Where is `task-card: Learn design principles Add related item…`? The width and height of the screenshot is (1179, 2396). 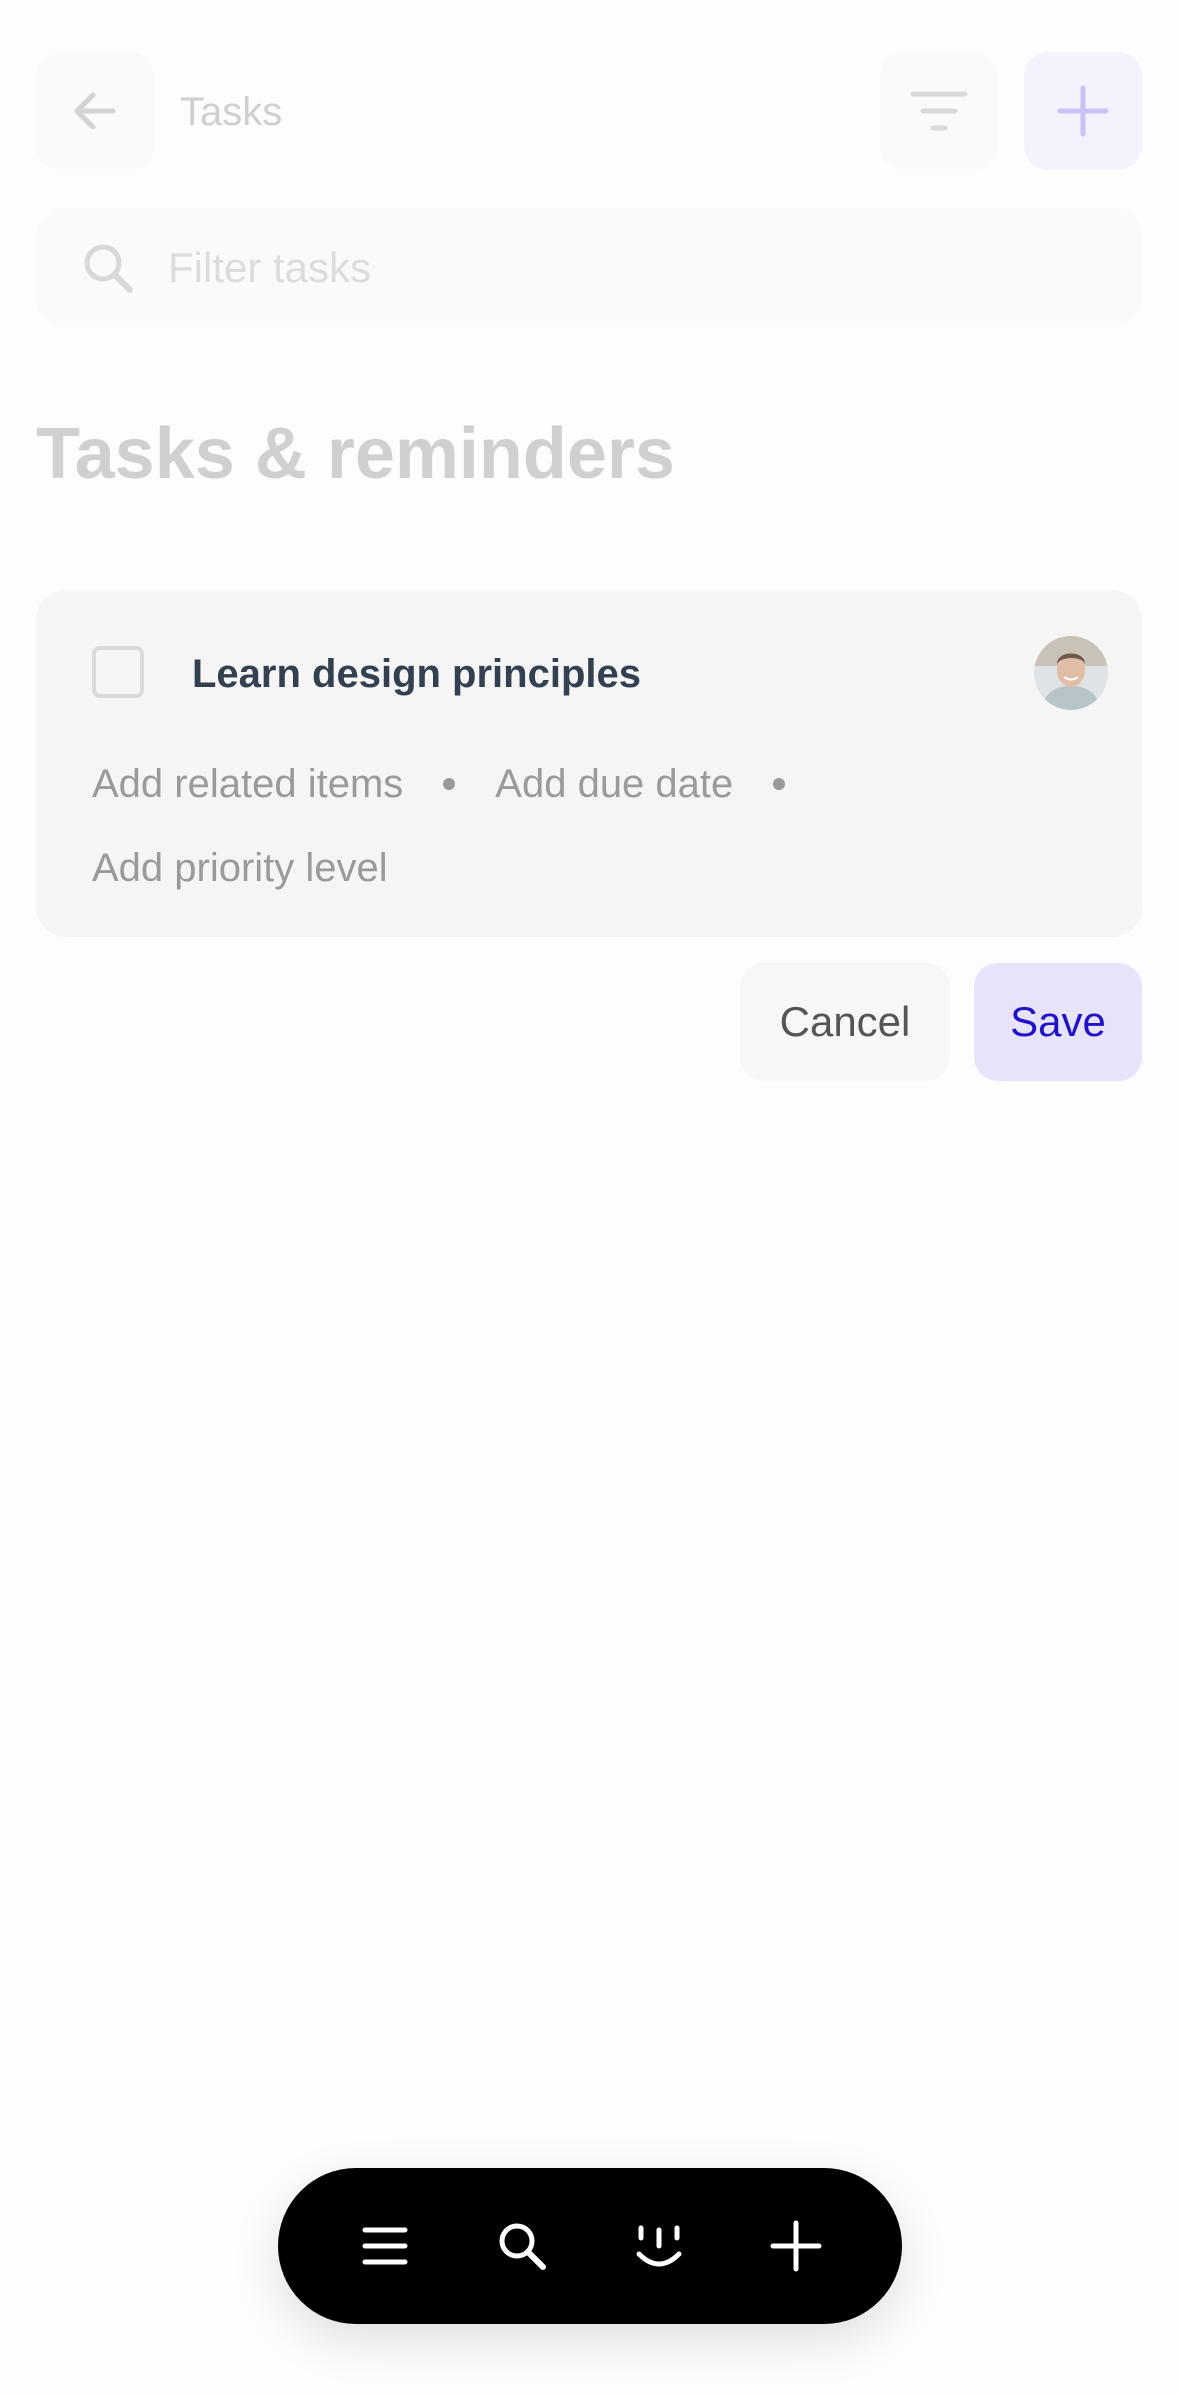
task-card: Learn design principles Add related item… is located at coordinates (589, 763).